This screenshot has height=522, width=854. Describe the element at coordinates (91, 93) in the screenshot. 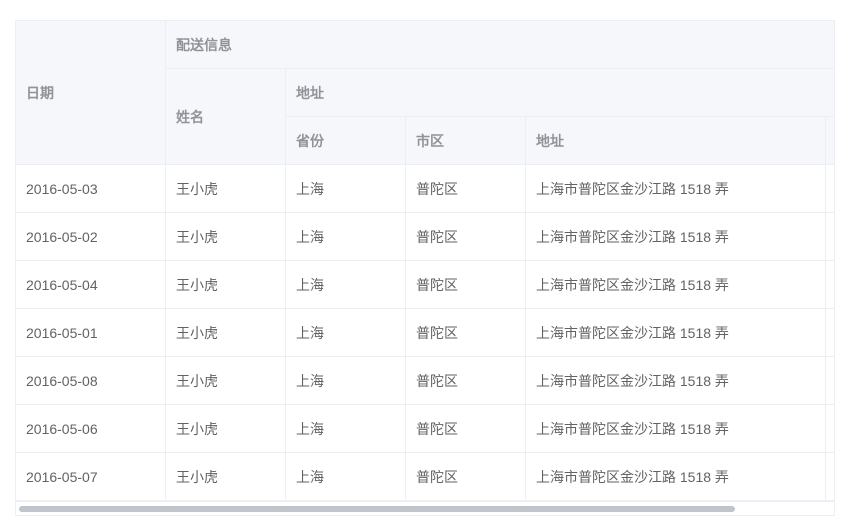

I see `header-date: 日期` at that location.